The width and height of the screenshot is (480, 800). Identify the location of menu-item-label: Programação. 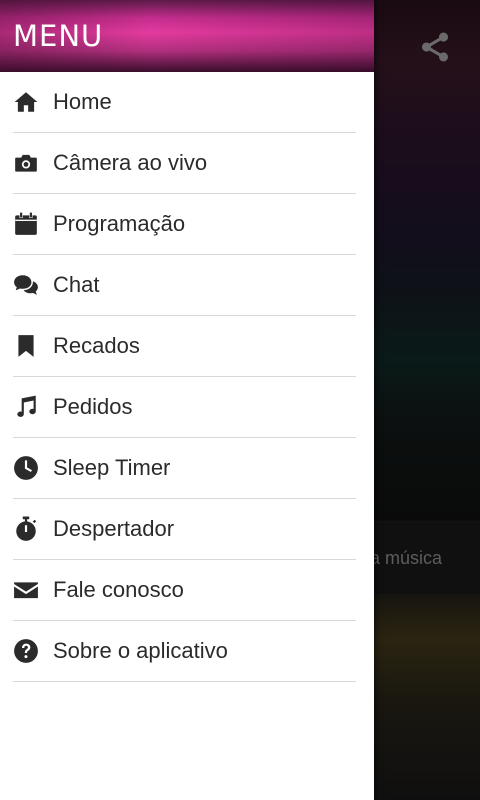
(119, 223).